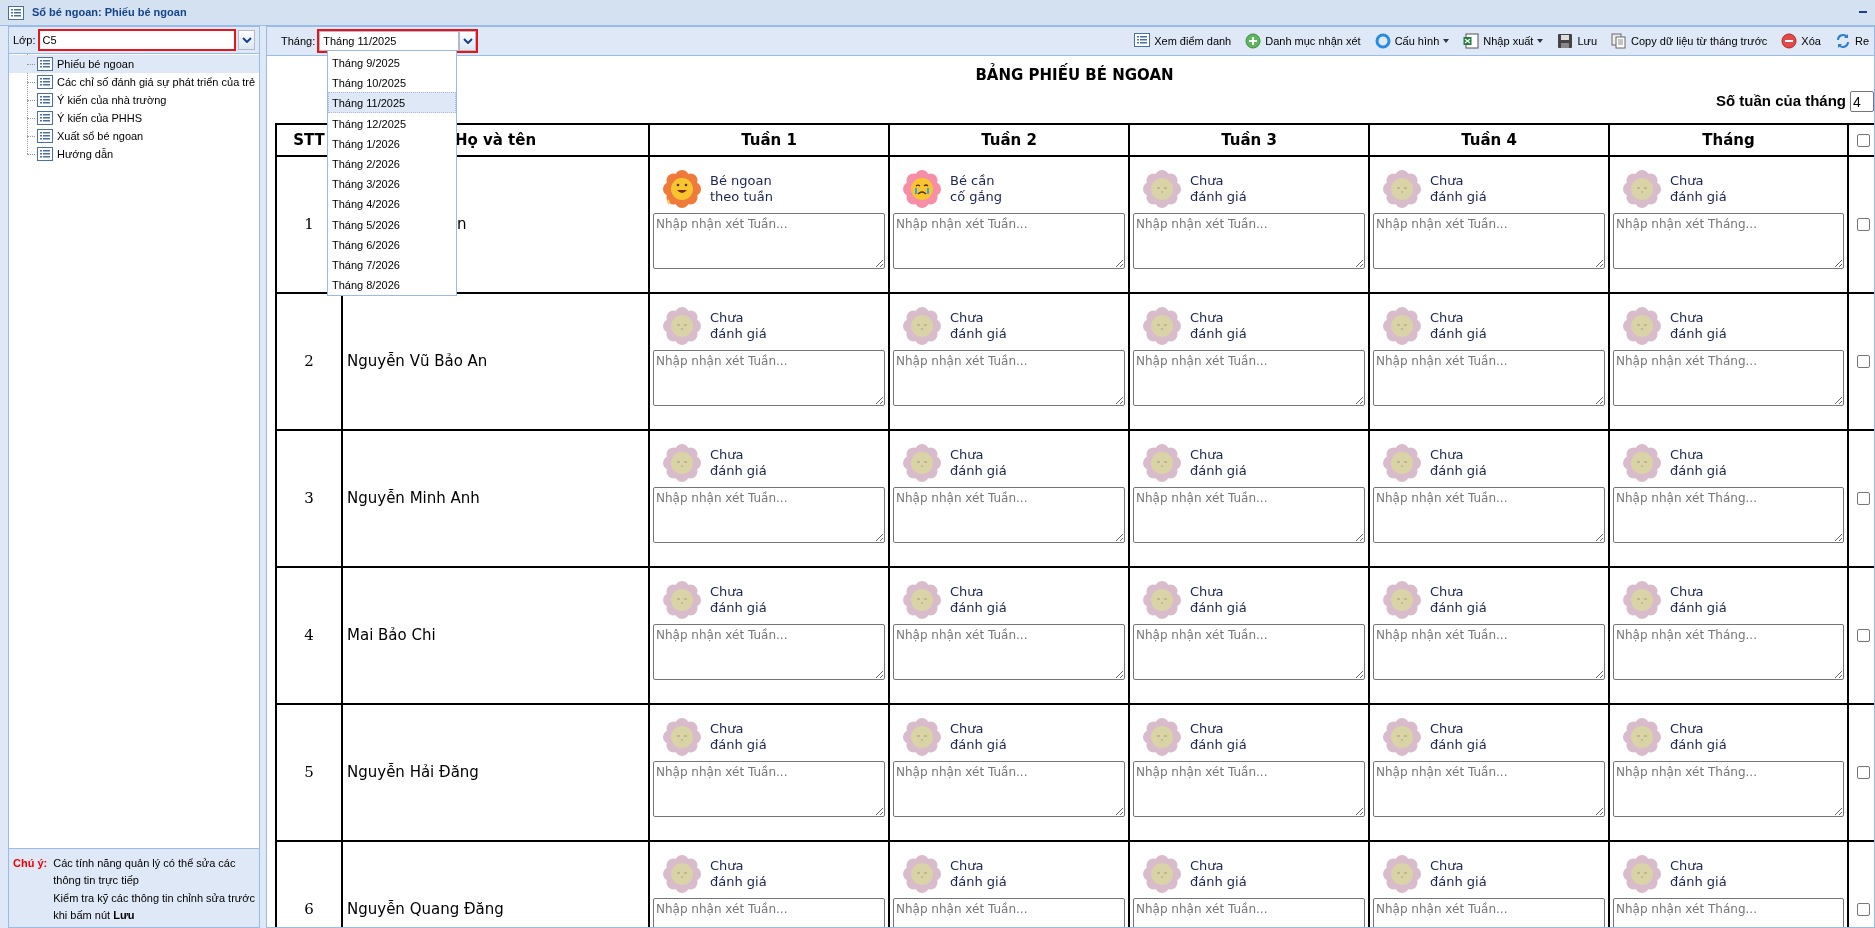  Describe the element at coordinates (1503, 41) in the screenshot. I see `toolbar-button: Nhập xuất` at that location.